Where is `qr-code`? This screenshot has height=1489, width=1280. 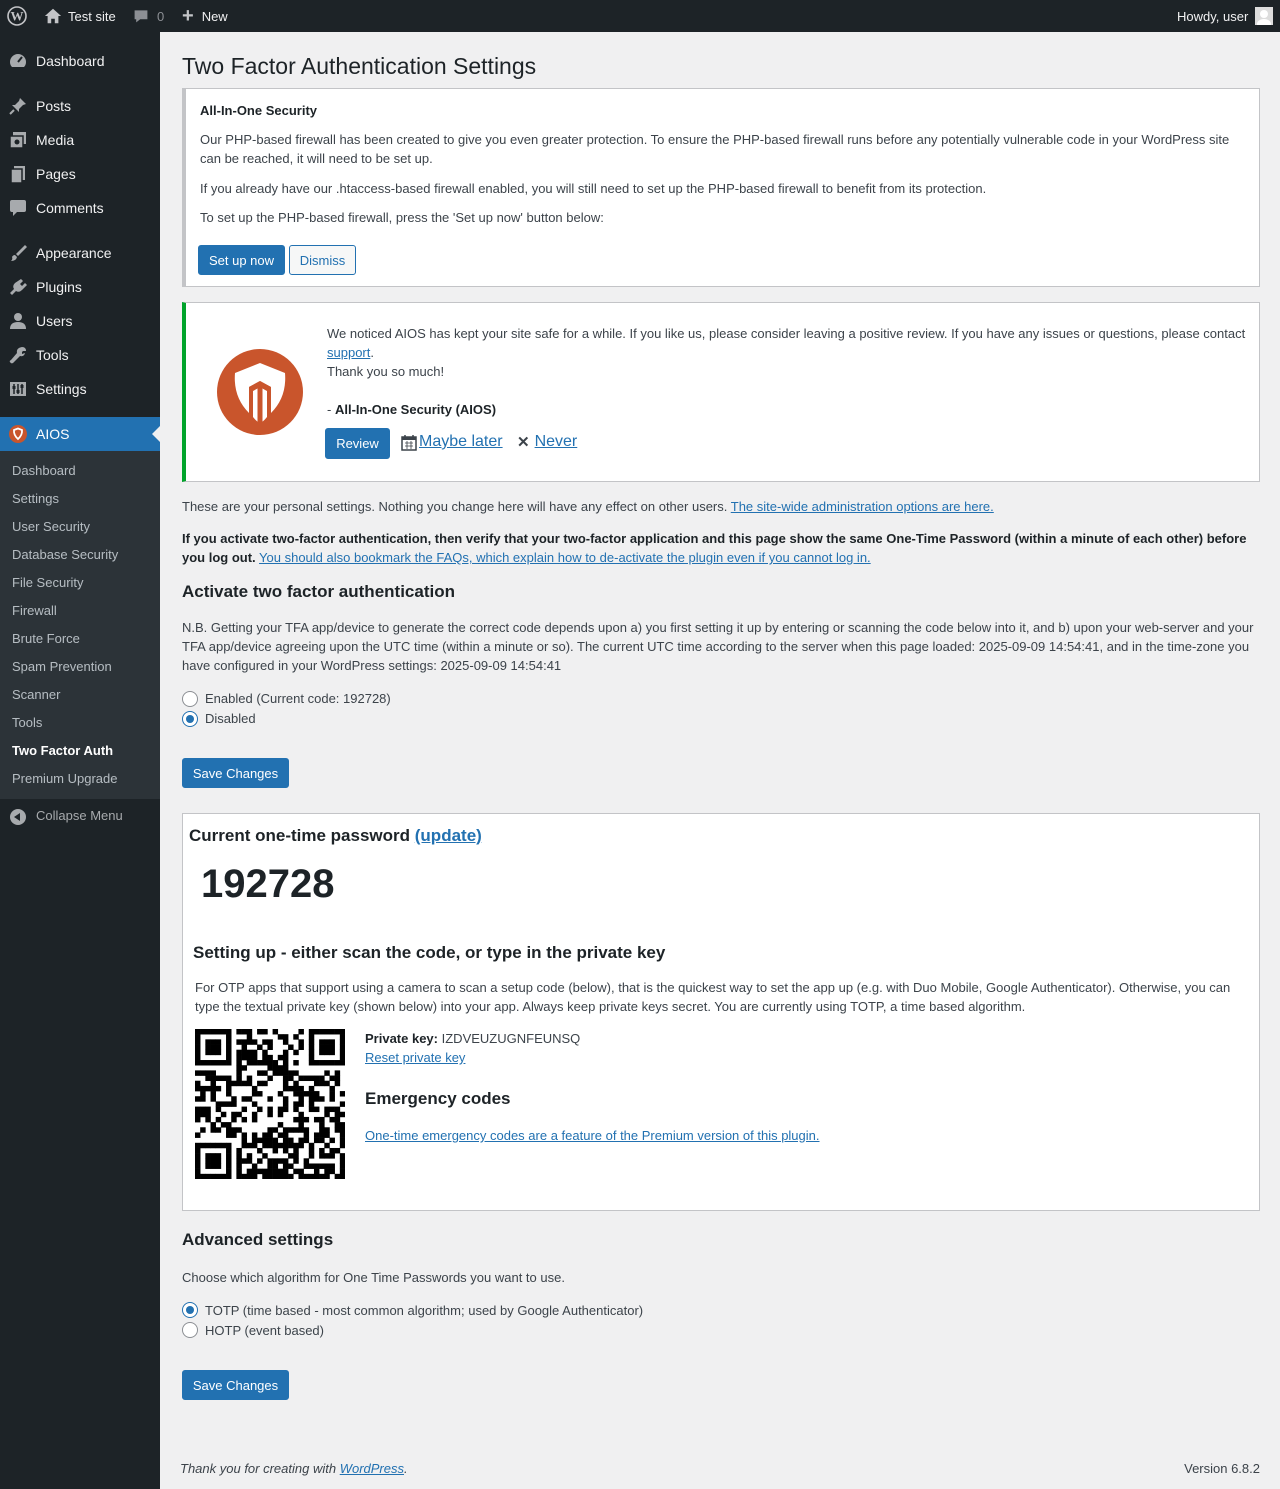
qr-code is located at coordinates (270, 1104).